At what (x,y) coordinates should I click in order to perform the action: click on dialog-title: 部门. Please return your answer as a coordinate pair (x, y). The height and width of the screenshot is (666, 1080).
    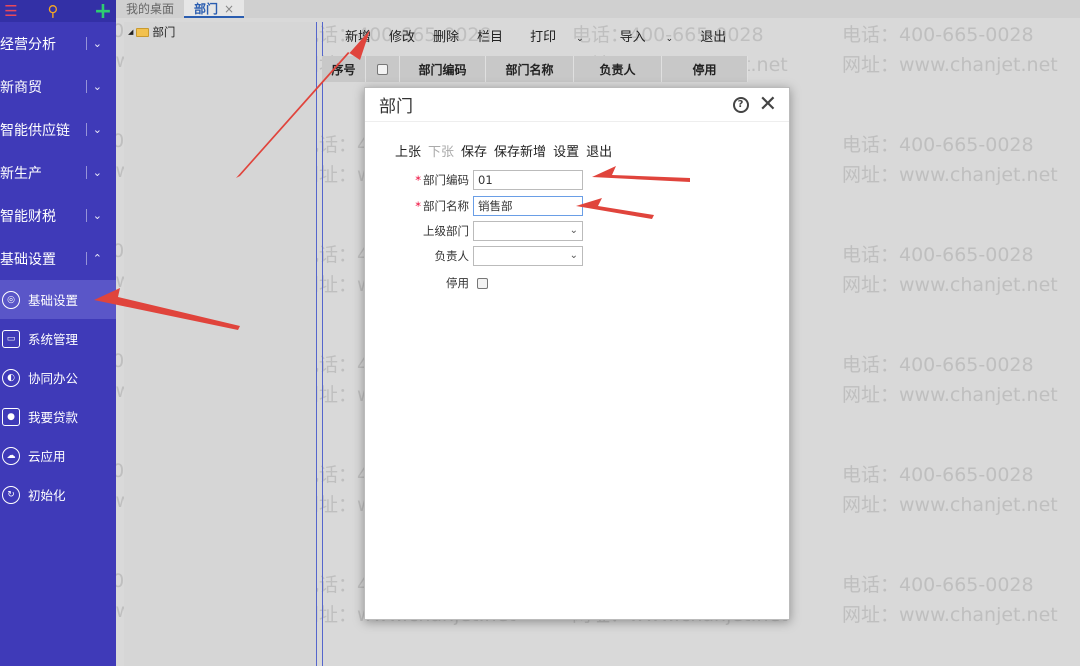
    Looking at the image, I should click on (396, 107).